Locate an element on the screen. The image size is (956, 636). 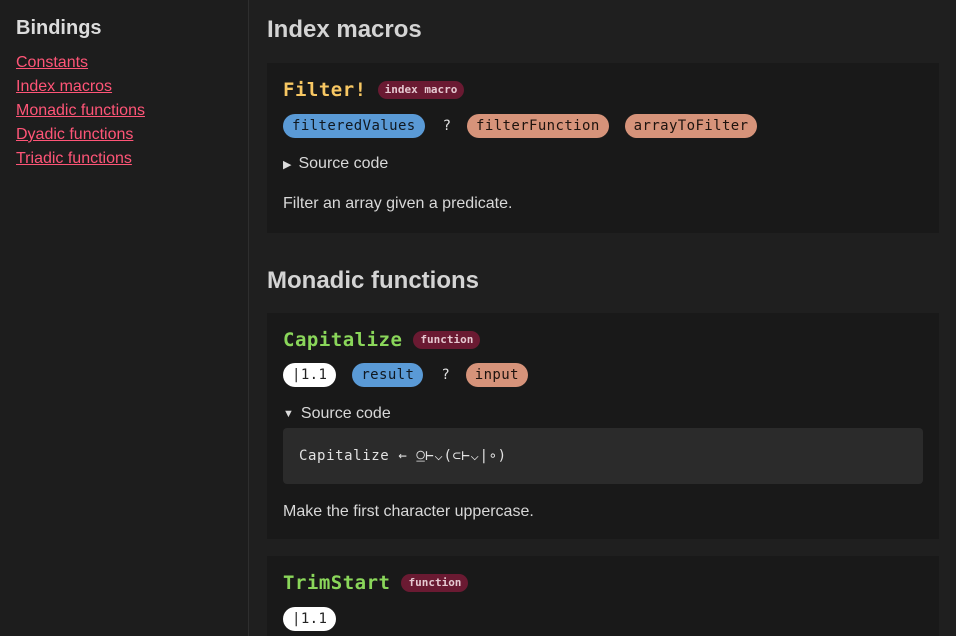
input-pill: input is located at coordinates (496, 375).